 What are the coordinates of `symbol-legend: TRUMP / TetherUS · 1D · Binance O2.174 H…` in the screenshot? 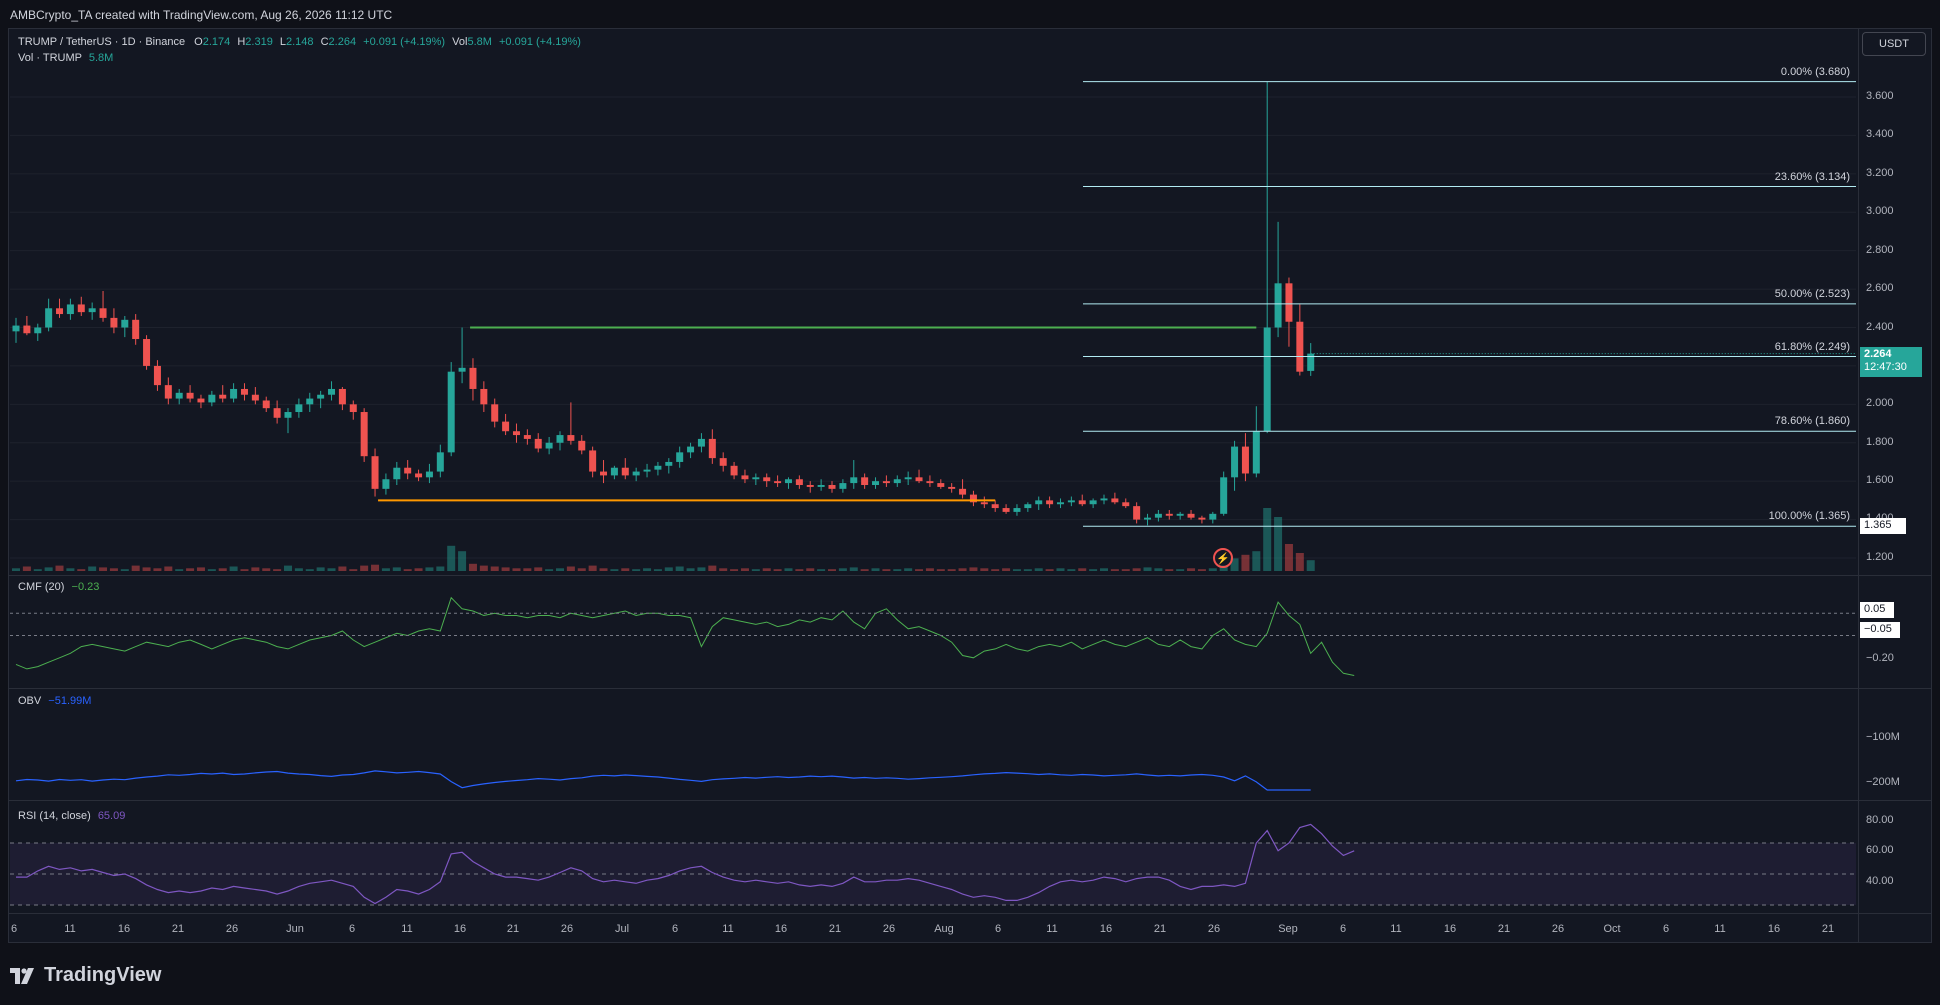 It's located at (299, 42).